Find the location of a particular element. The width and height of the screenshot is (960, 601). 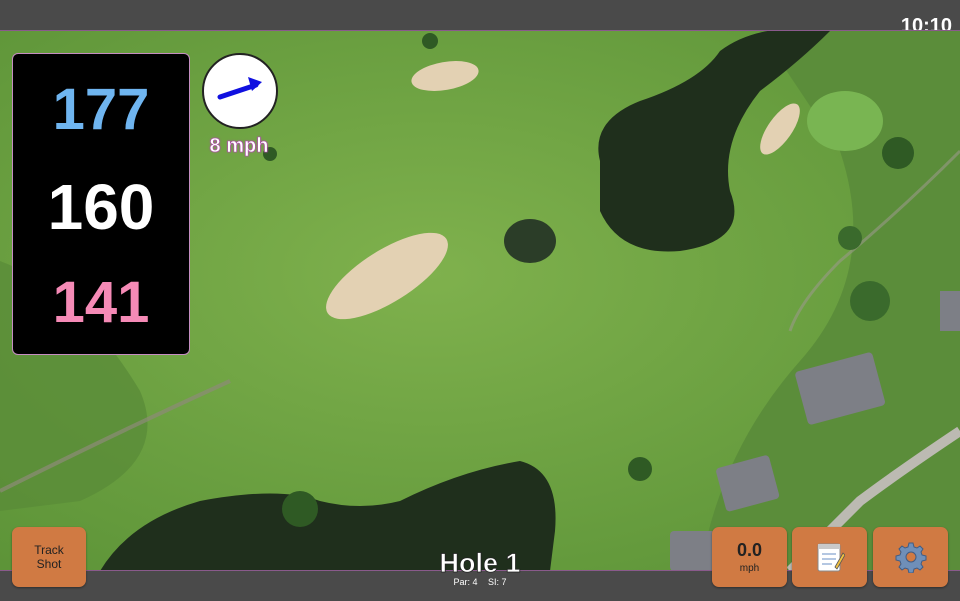

gear-icon is located at coordinates (910, 557).